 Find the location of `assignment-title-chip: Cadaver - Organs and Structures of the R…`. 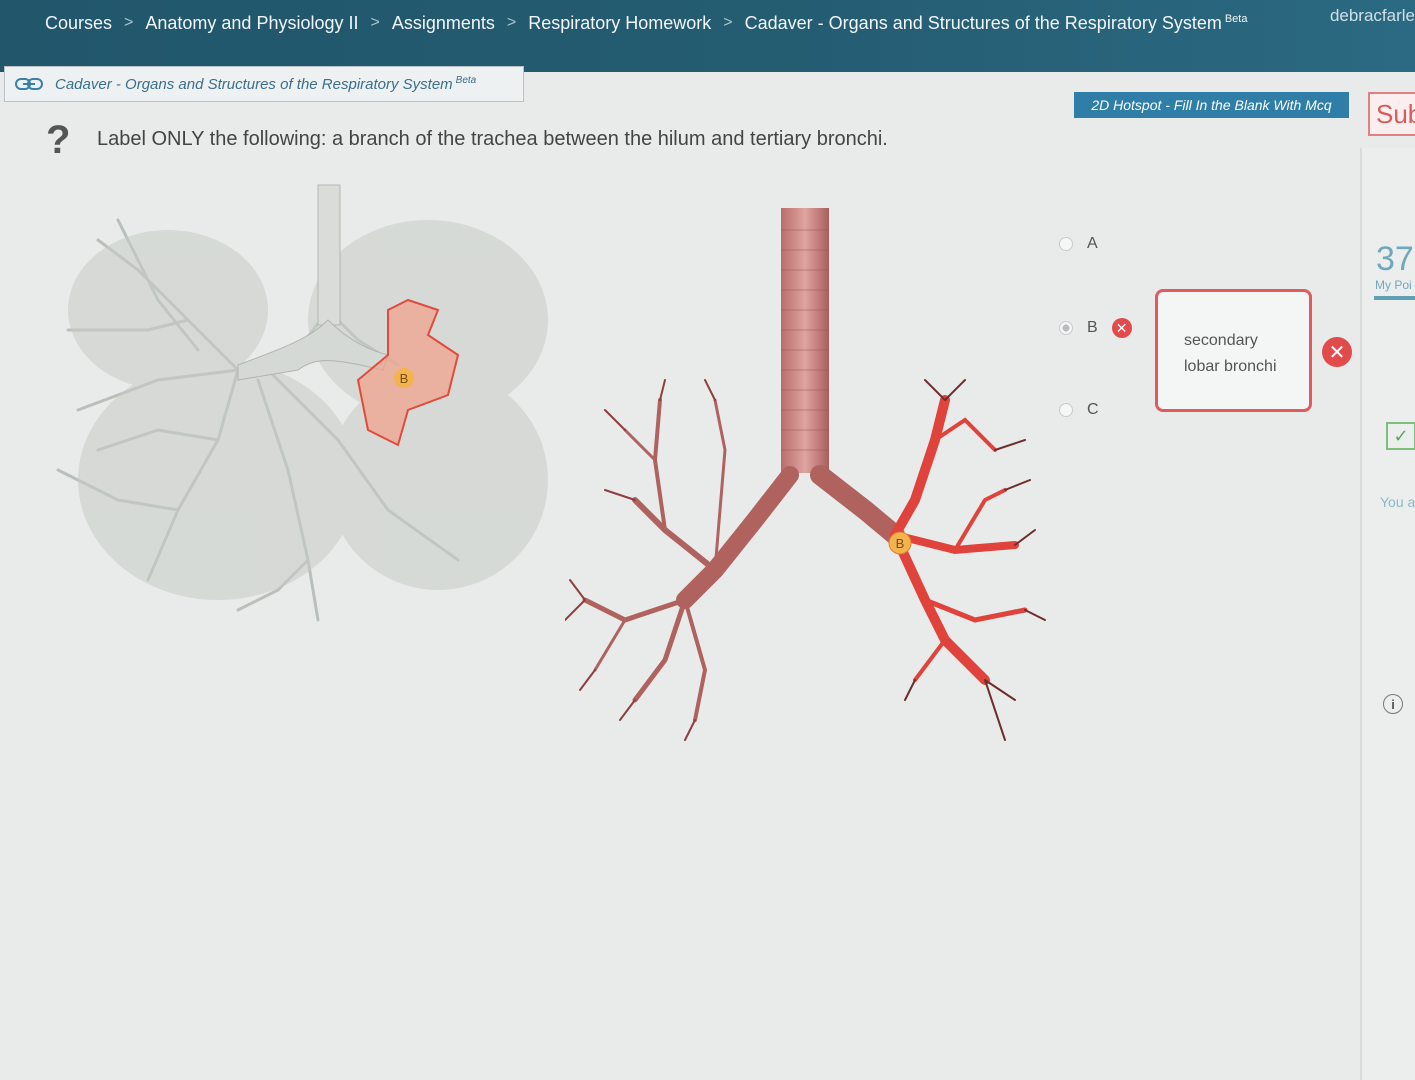

assignment-title-chip: Cadaver - Organs and Structures of the R… is located at coordinates (264, 84).